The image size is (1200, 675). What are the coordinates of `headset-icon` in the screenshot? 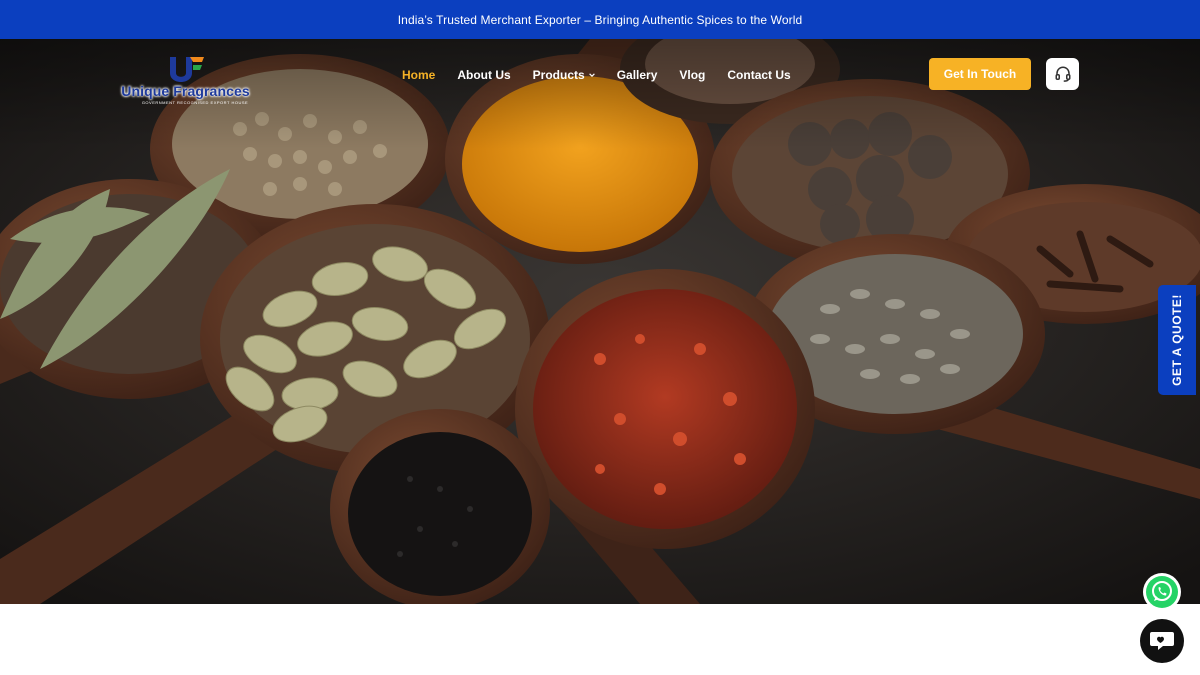 It's located at (1062, 74).